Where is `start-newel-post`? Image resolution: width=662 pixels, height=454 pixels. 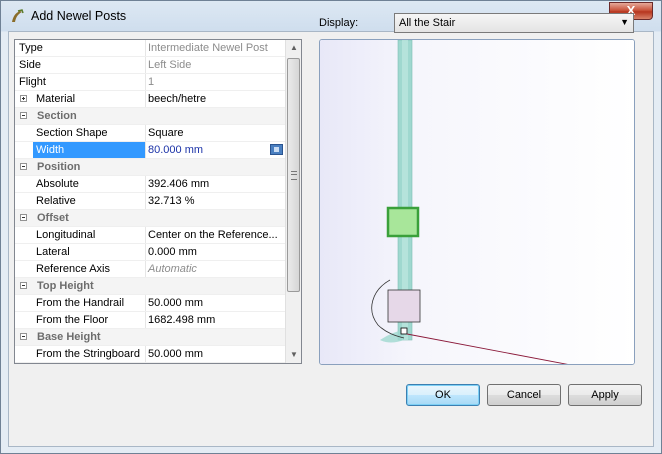
start-newel-post is located at coordinates (404, 306).